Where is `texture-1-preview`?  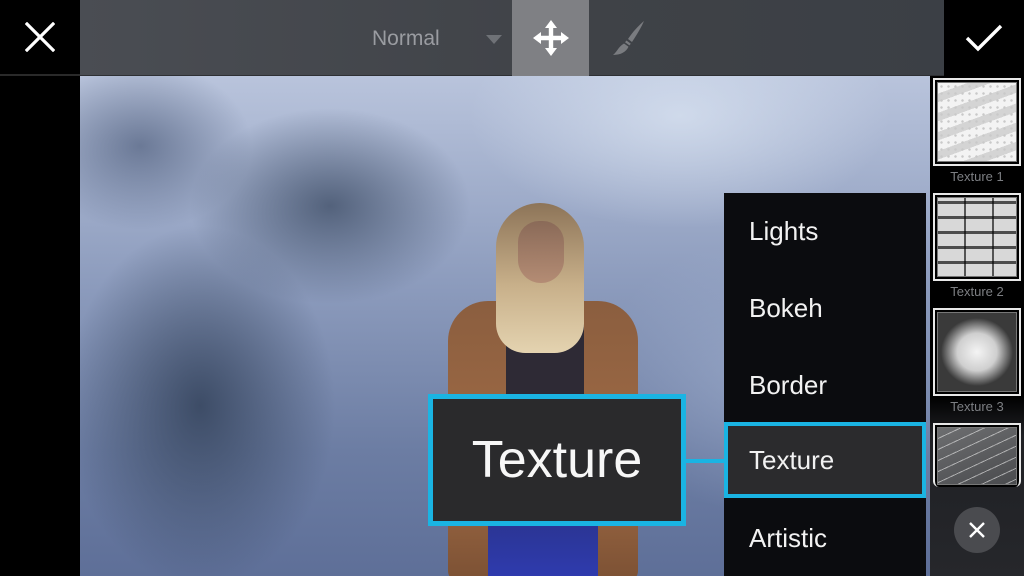 texture-1-preview is located at coordinates (977, 122).